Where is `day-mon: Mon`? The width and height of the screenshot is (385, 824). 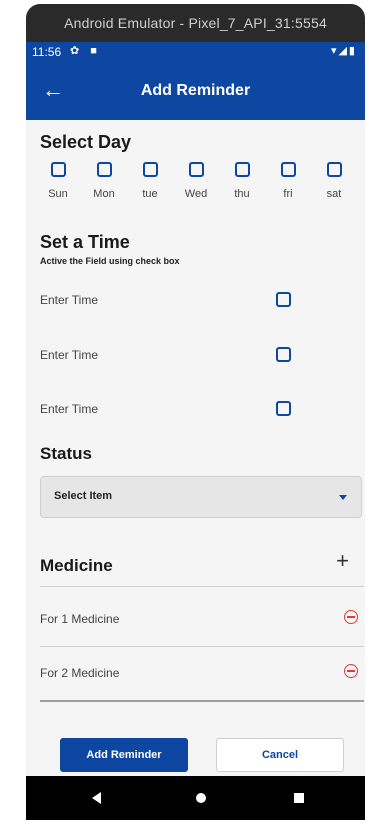
day-mon: Mon is located at coordinates (104, 181).